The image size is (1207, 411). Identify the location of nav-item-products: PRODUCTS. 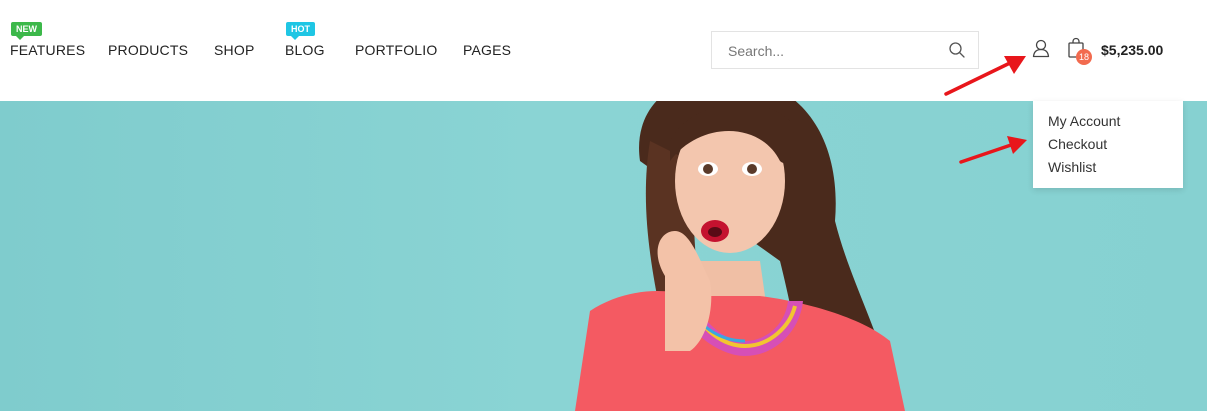
(148, 50).